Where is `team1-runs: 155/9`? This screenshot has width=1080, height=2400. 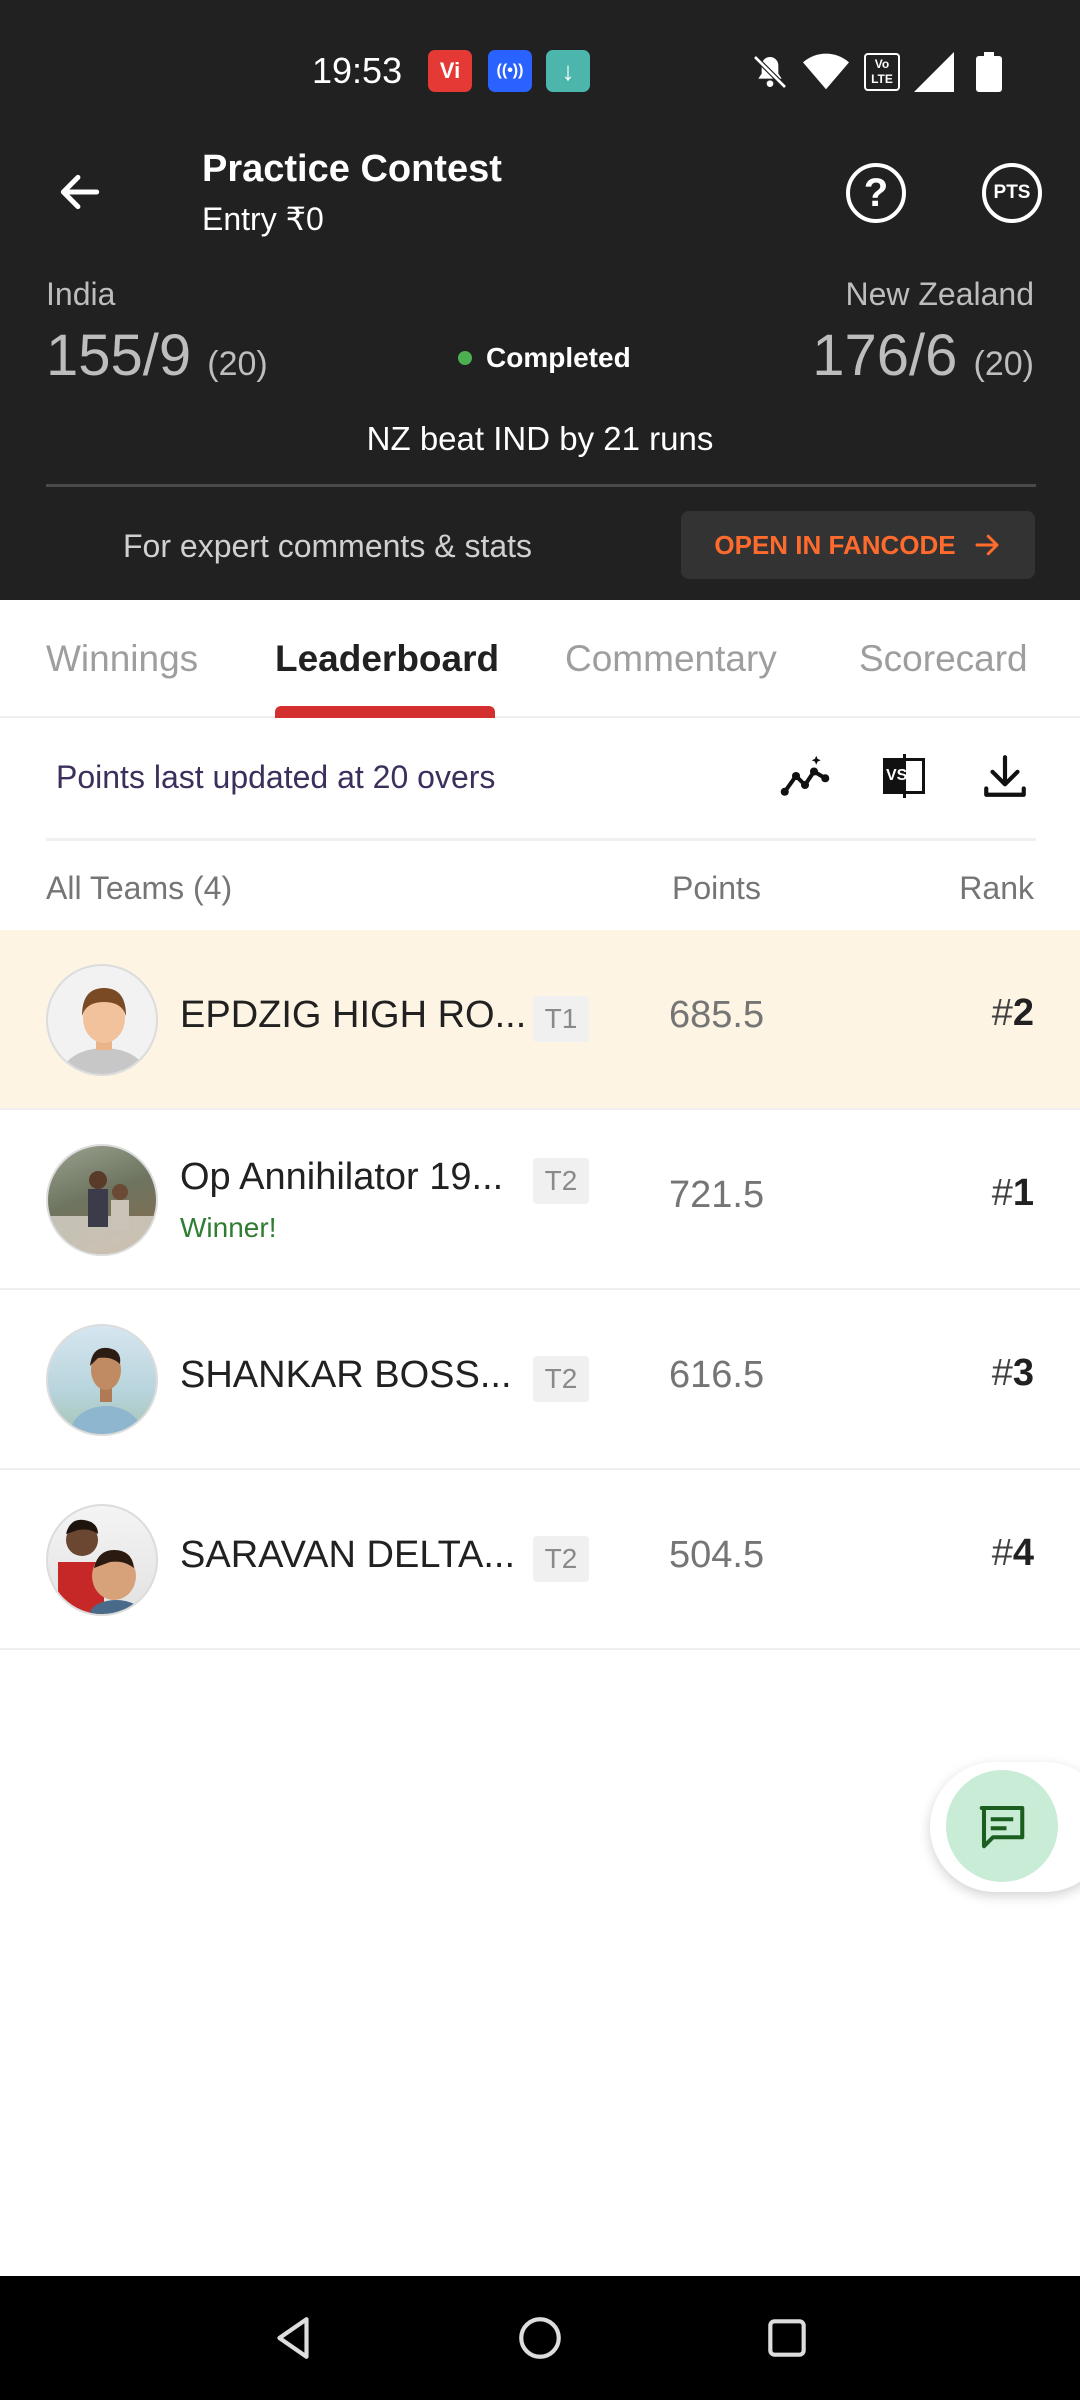 team1-runs: 155/9 is located at coordinates (119, 355).